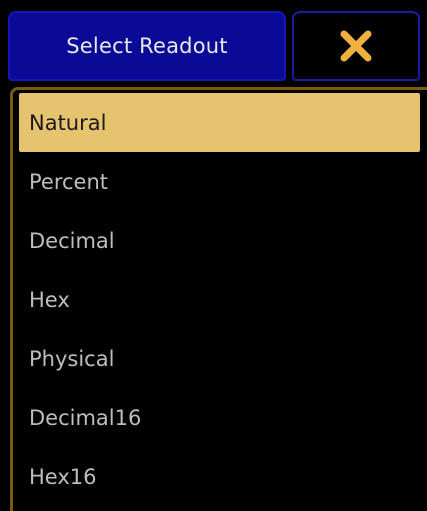 The image size is (427, 511). What do you see at coordinates (219, 181) in the screenshot?
I see `readout-option-percent: Percent` at bounding box center [219, 181].